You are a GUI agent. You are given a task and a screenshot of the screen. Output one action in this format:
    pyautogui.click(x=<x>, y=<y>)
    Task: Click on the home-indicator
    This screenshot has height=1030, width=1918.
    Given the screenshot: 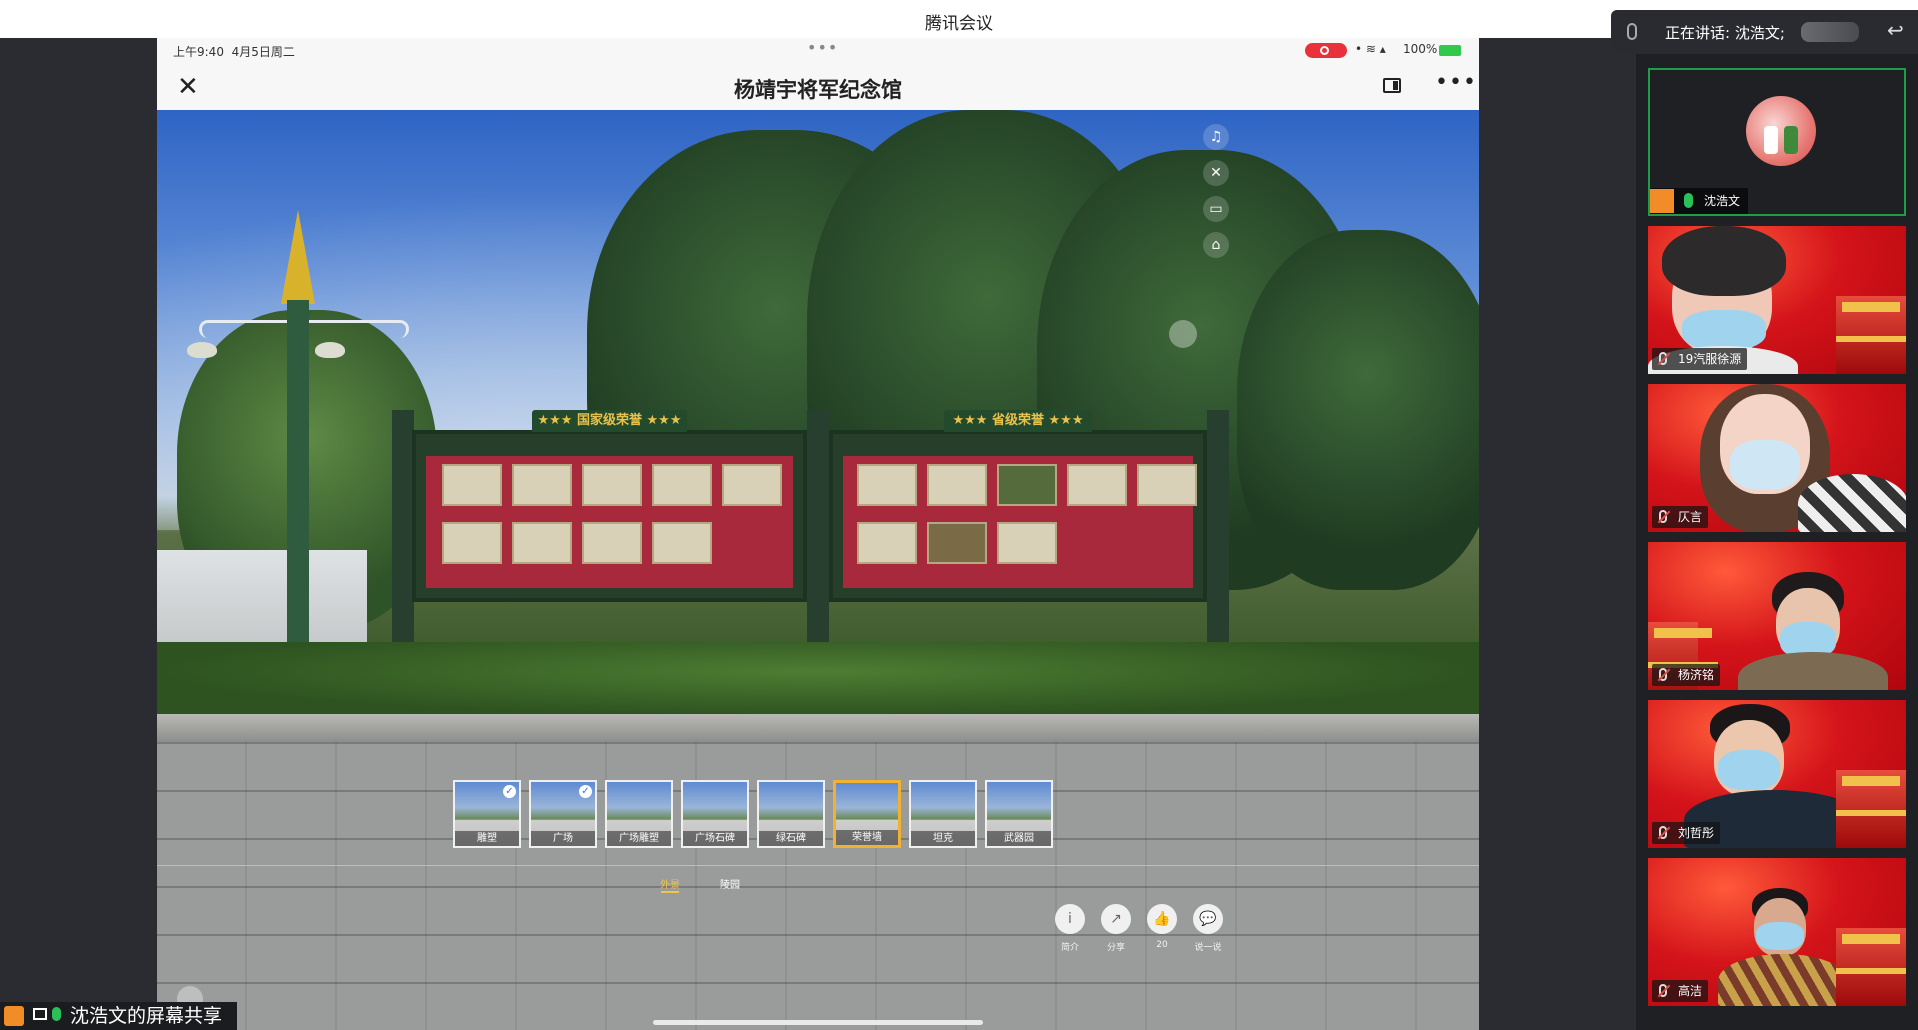 What is the action you would take?
    pyautogui.click(x=818, y=1022)
    